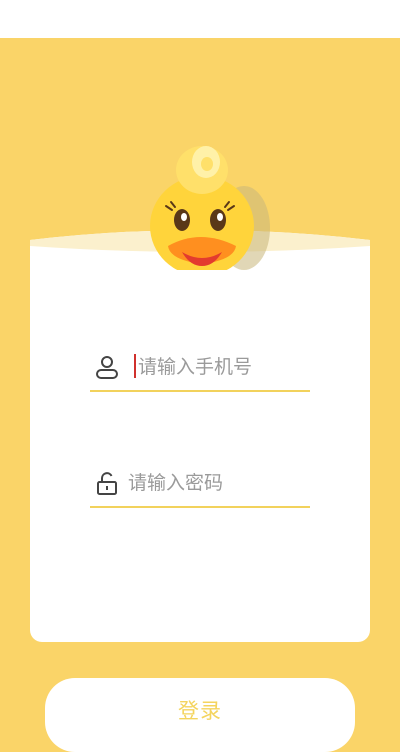 This screenshot has height=752, width=400. What do you see at coordinates (217, 483) in the screenshot?
I see `password-input` at bounding box center [217, 483].